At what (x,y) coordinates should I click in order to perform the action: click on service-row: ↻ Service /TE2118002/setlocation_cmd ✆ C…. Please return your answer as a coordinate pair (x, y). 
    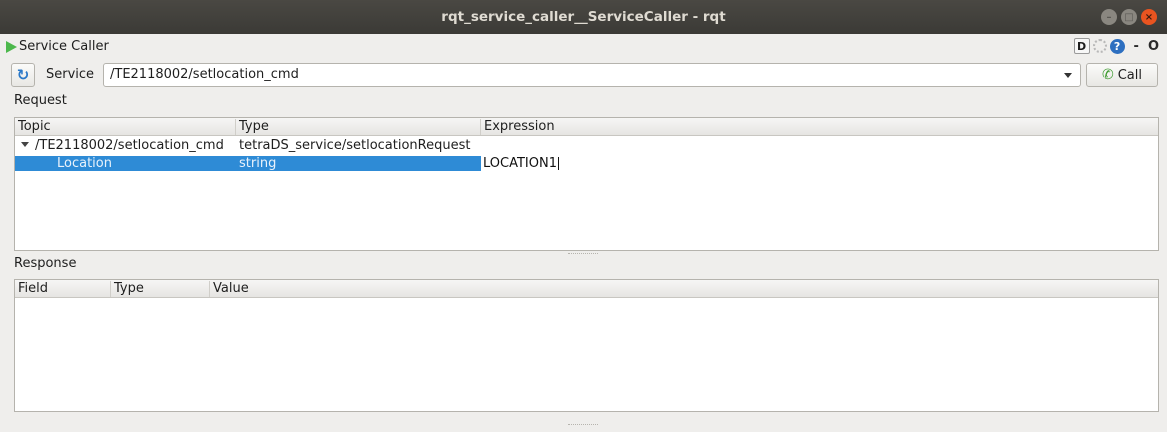
    Looking at the image, I should click on (585, 75).